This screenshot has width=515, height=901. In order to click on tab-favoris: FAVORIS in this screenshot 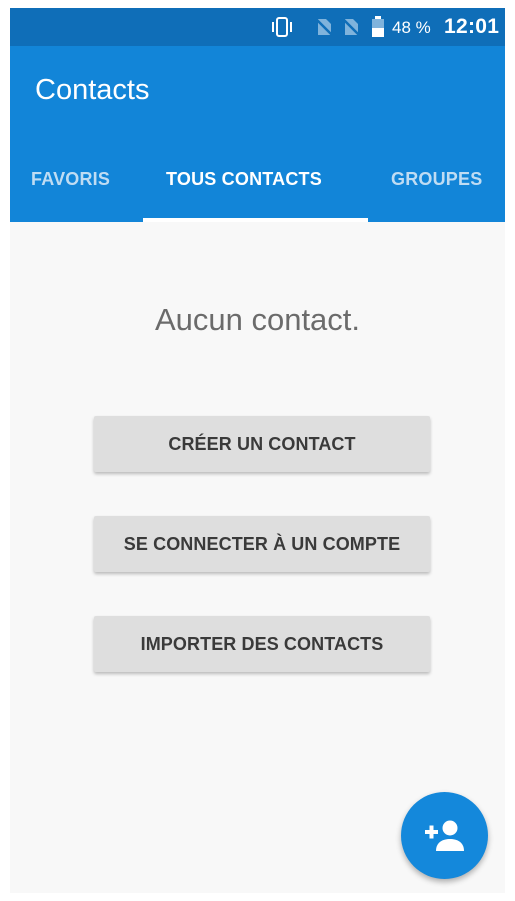, I will do `click(70, 179)`.